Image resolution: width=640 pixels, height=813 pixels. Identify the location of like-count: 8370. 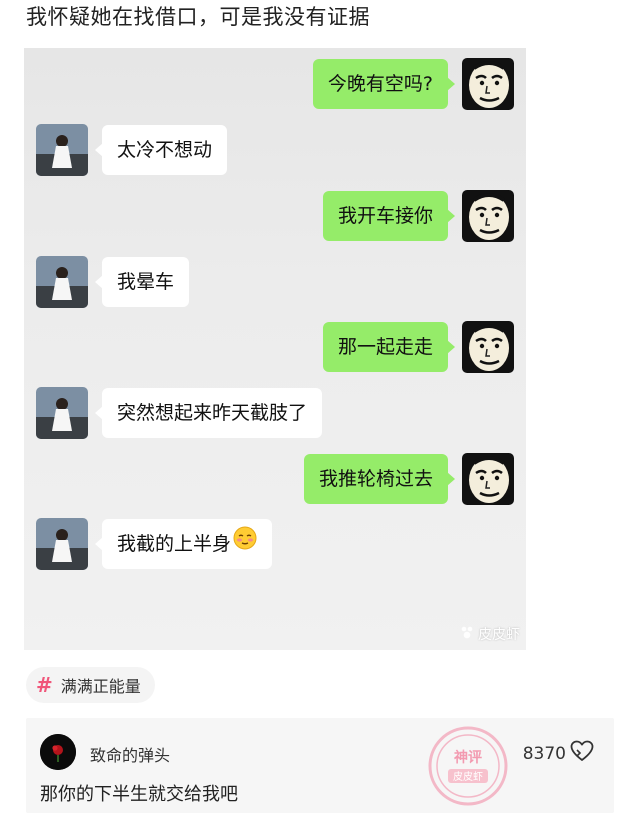
(544, 753).